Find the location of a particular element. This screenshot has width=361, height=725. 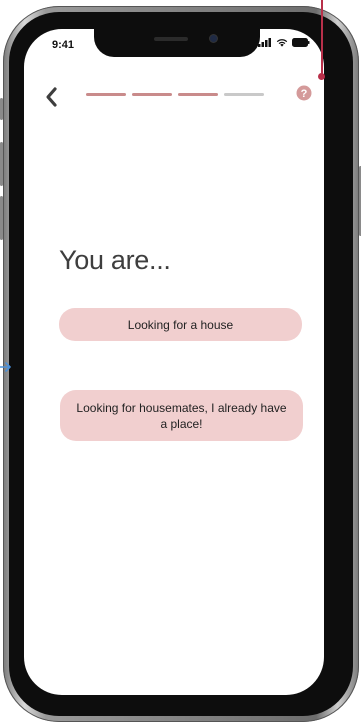

annotation-arrow-icon is located at coordinates (5, 367).